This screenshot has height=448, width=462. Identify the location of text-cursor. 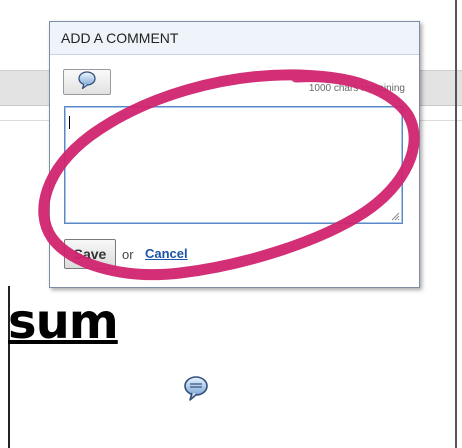
(69, 122).